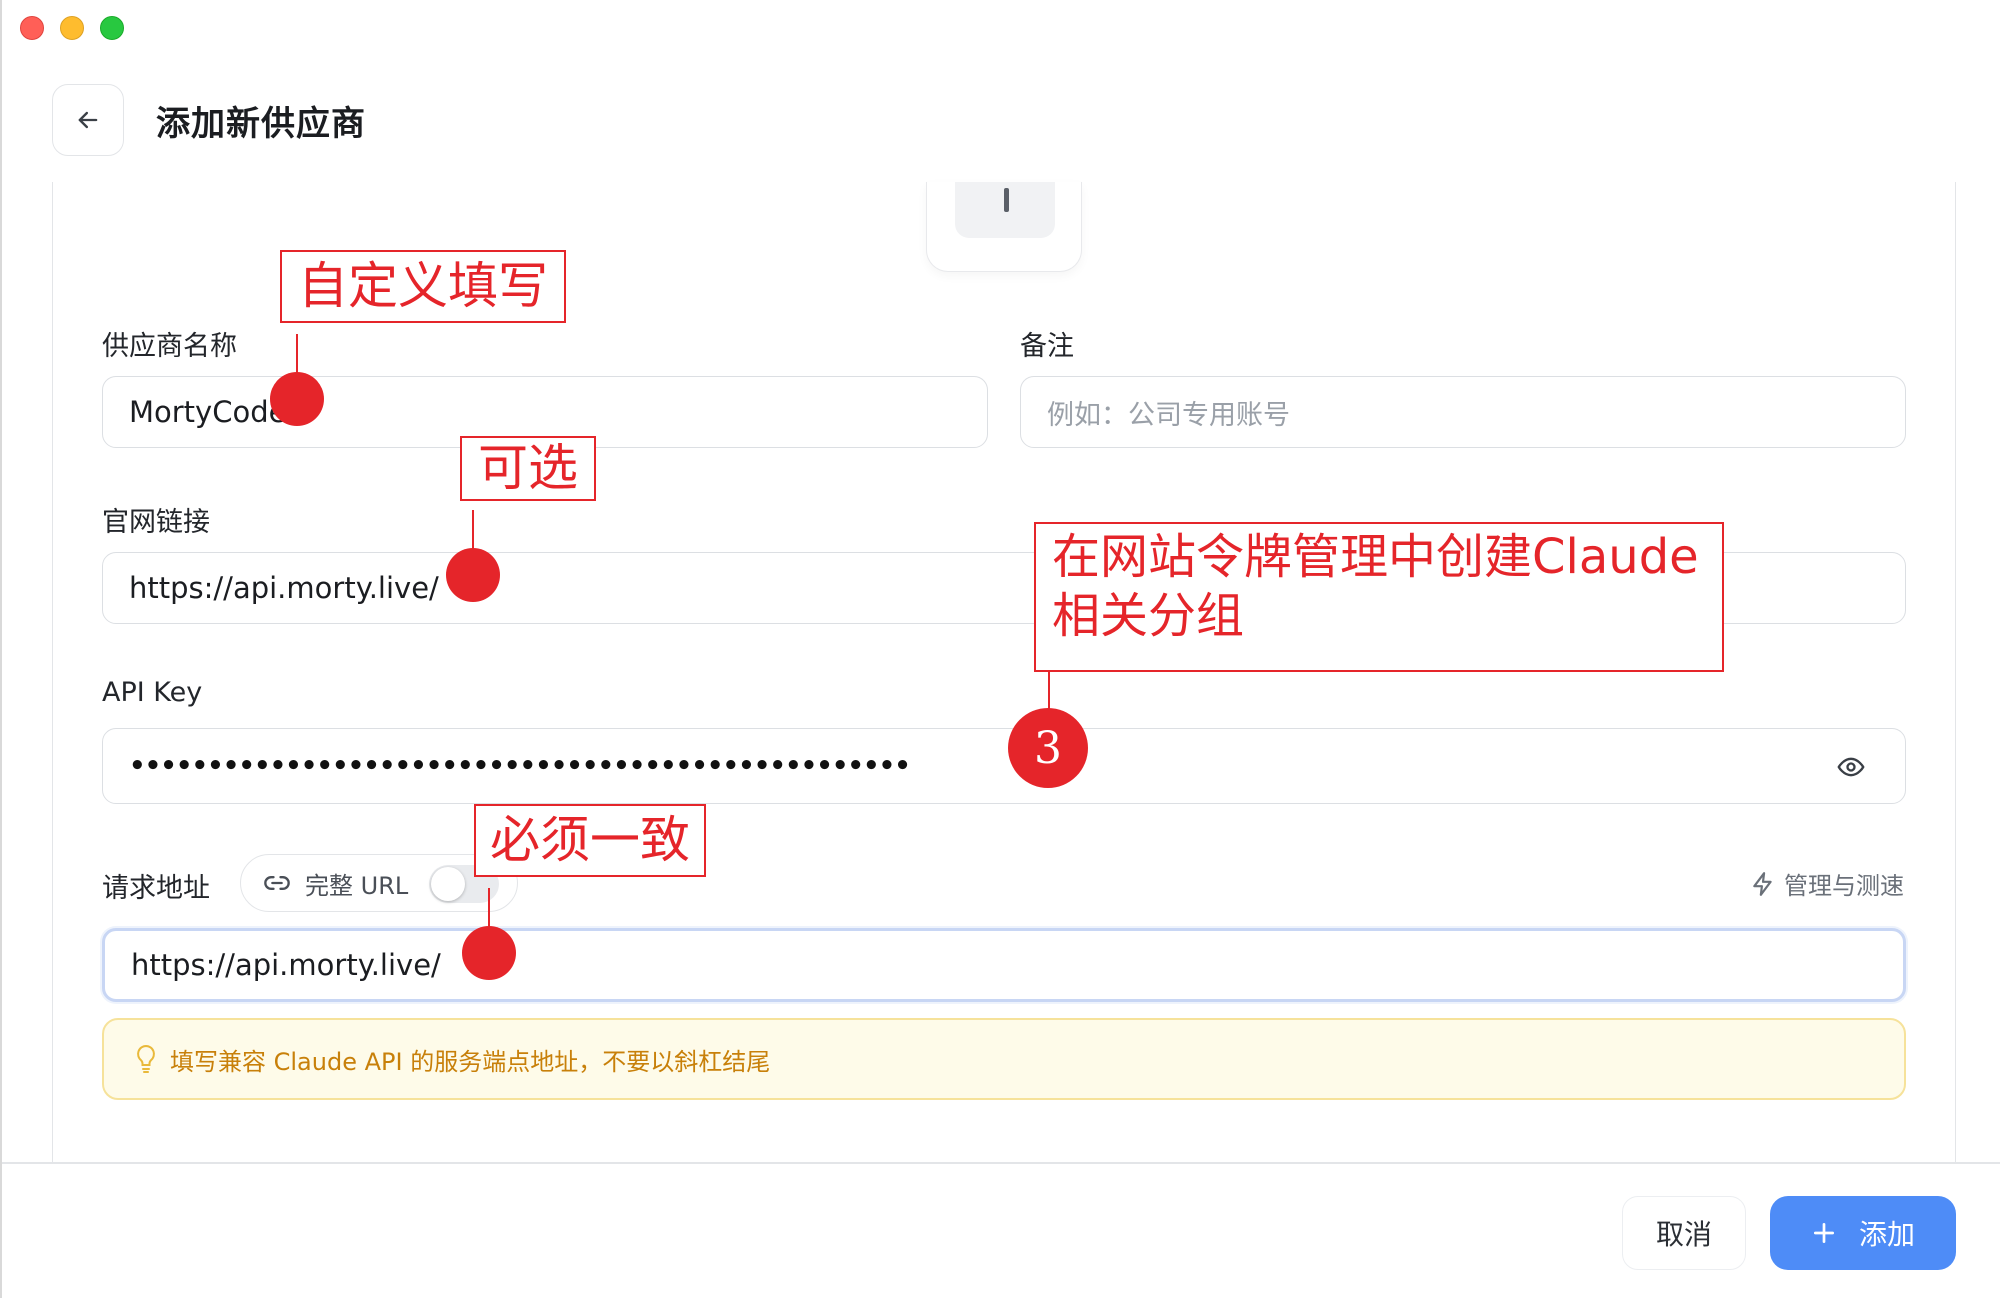 The height and width of the screenshot is (1298, 2000). I want to click on eye-icon, so click(1851, 767).